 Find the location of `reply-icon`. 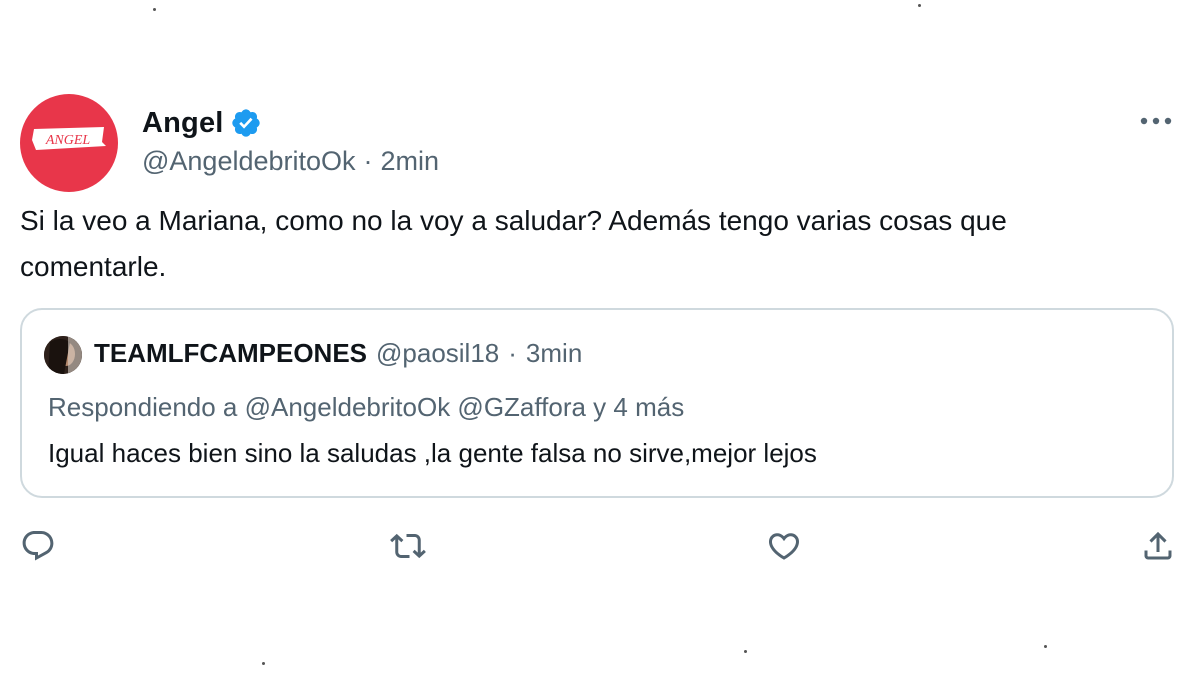

reply-icon is located at coordinates (38, 546).